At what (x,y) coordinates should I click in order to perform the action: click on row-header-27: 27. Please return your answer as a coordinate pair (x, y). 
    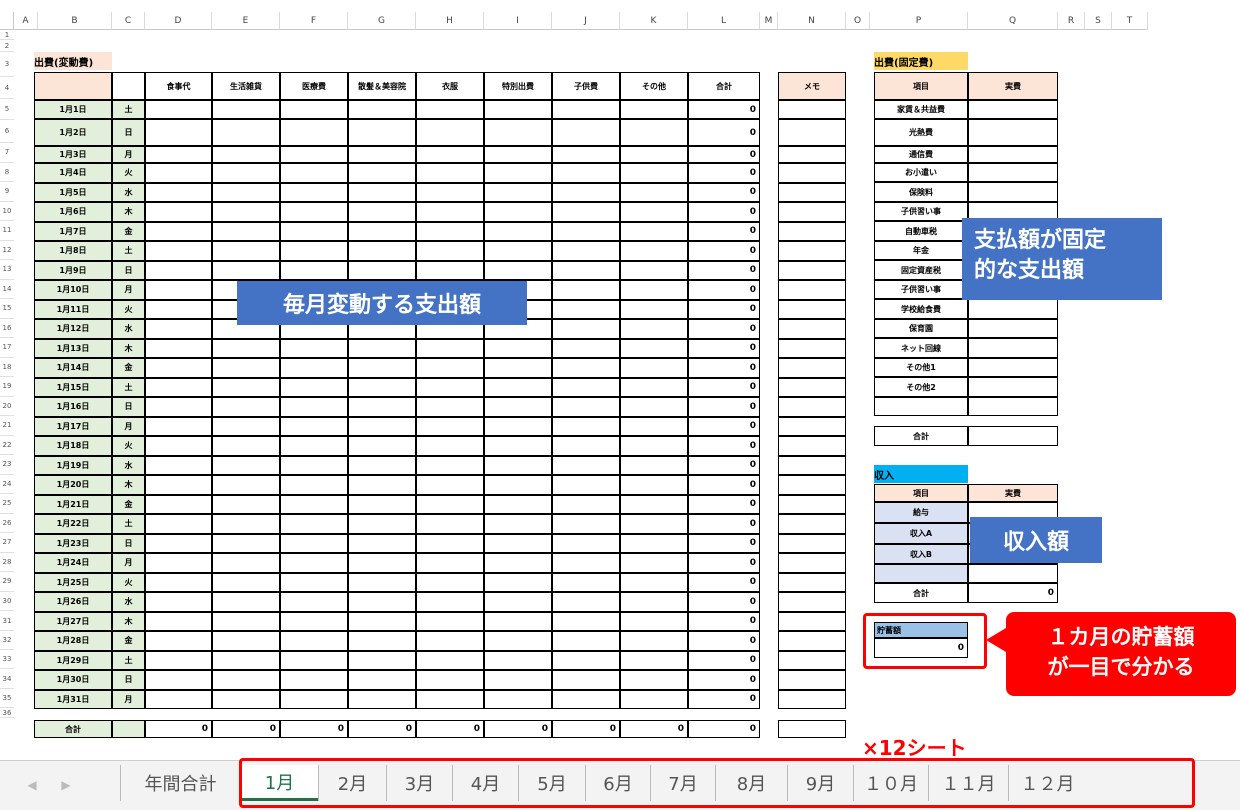
    Looking at the image, I should click on (7, 543).